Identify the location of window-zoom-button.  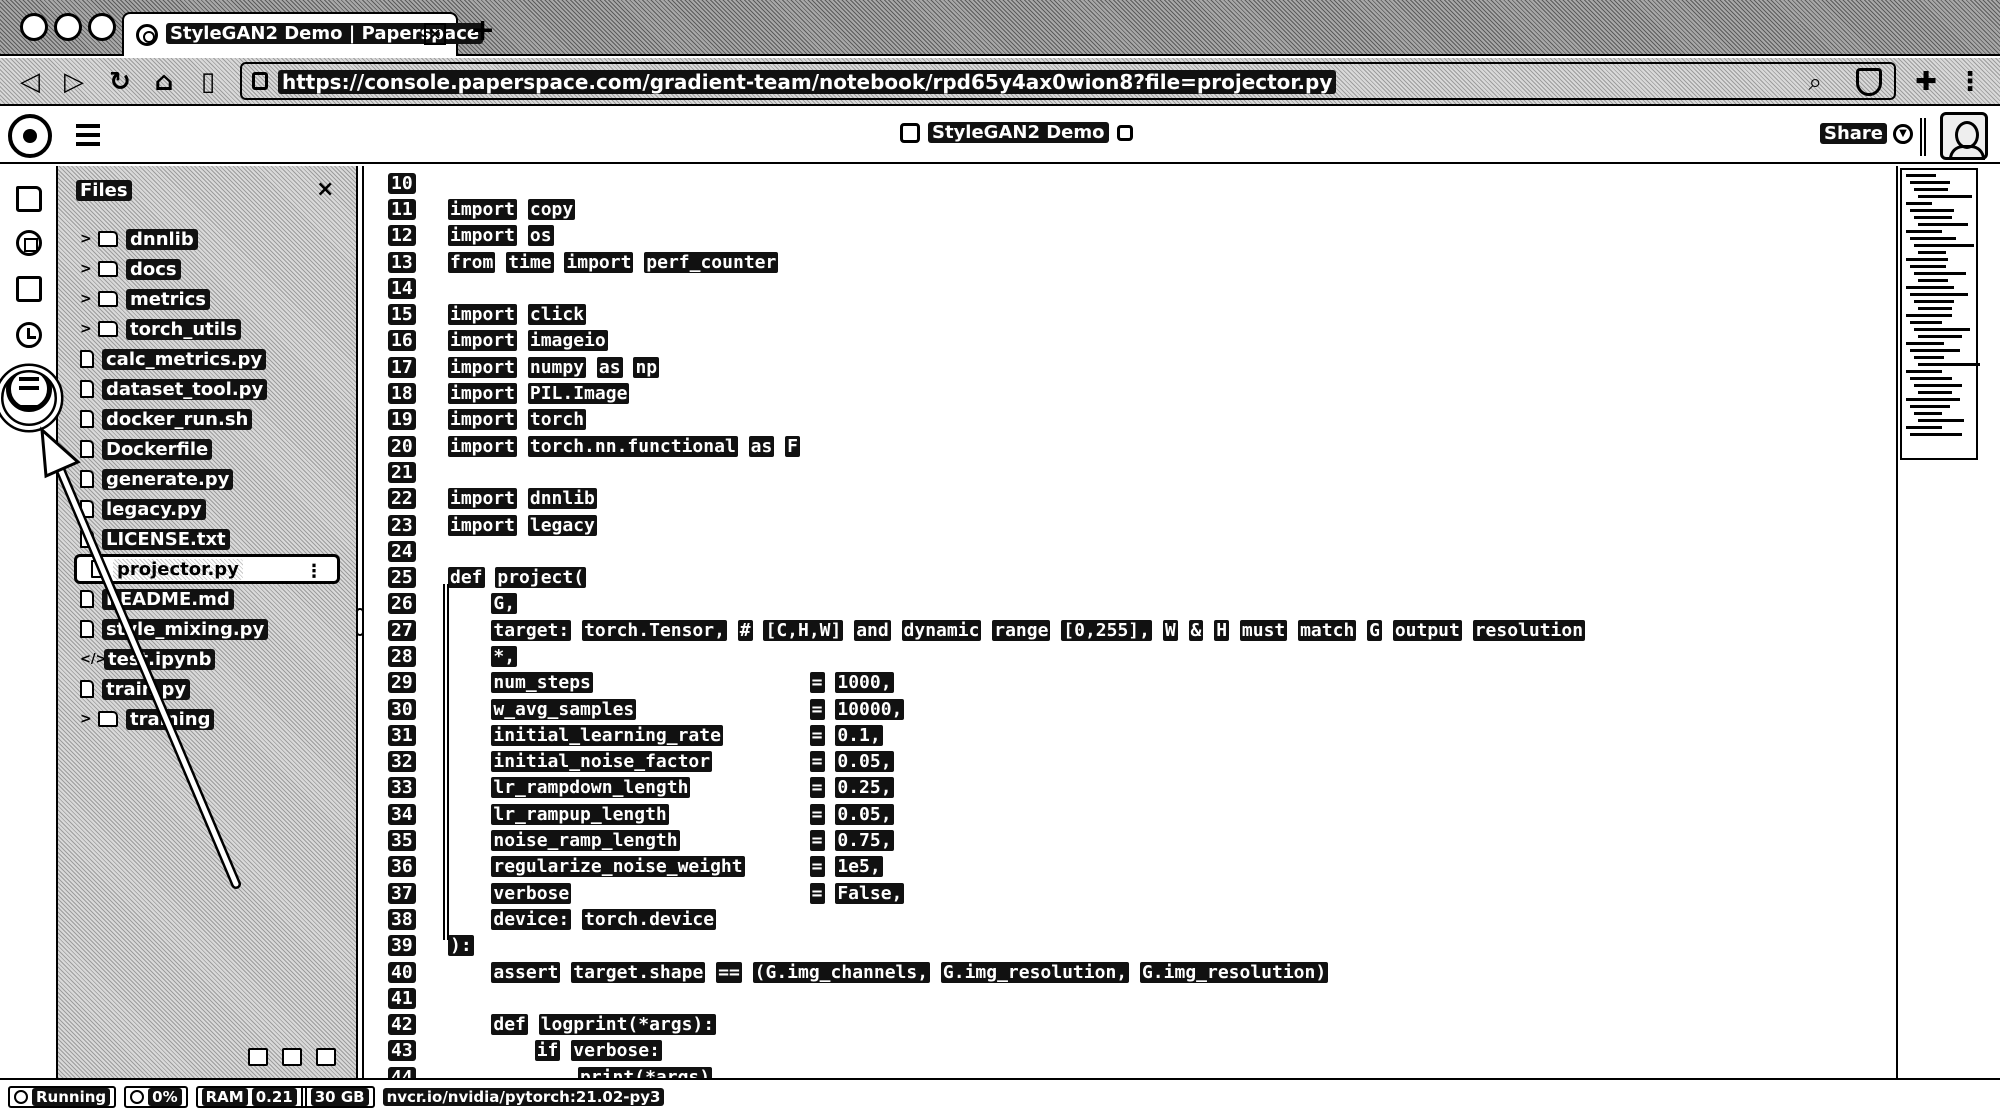
(102, 27).